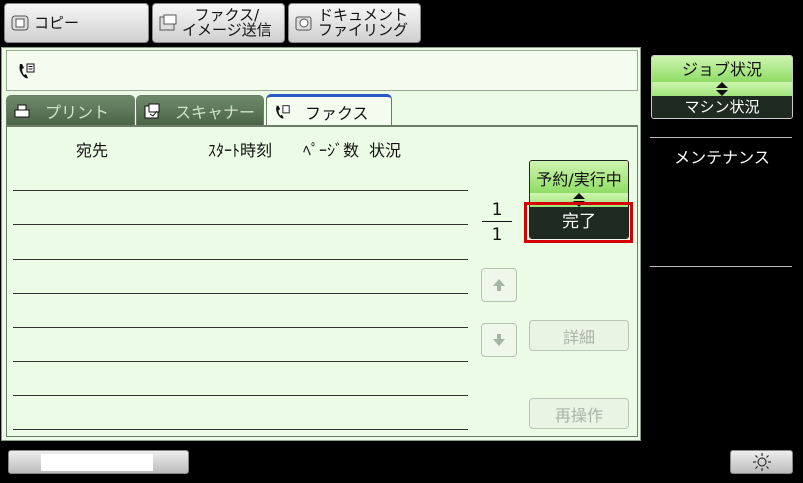 This screenshot has width=803, height=483. I want to click on arrow-down-icon, so click(499, 340).